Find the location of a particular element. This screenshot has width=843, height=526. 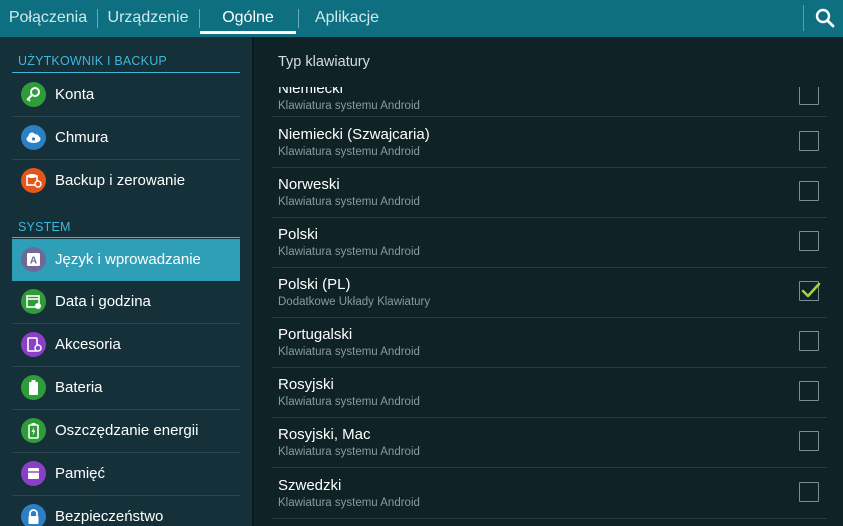

sidebar-item-chmura: Chmura is located at coordinates (126, 138).